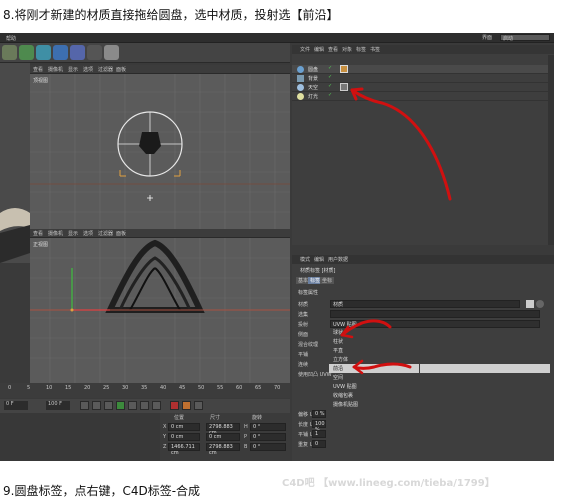 The image size is (581, 500). What do you see at coordinates (94, 52) in the screenshot?
I see `camera-icon` at bounding box center [94, 52].